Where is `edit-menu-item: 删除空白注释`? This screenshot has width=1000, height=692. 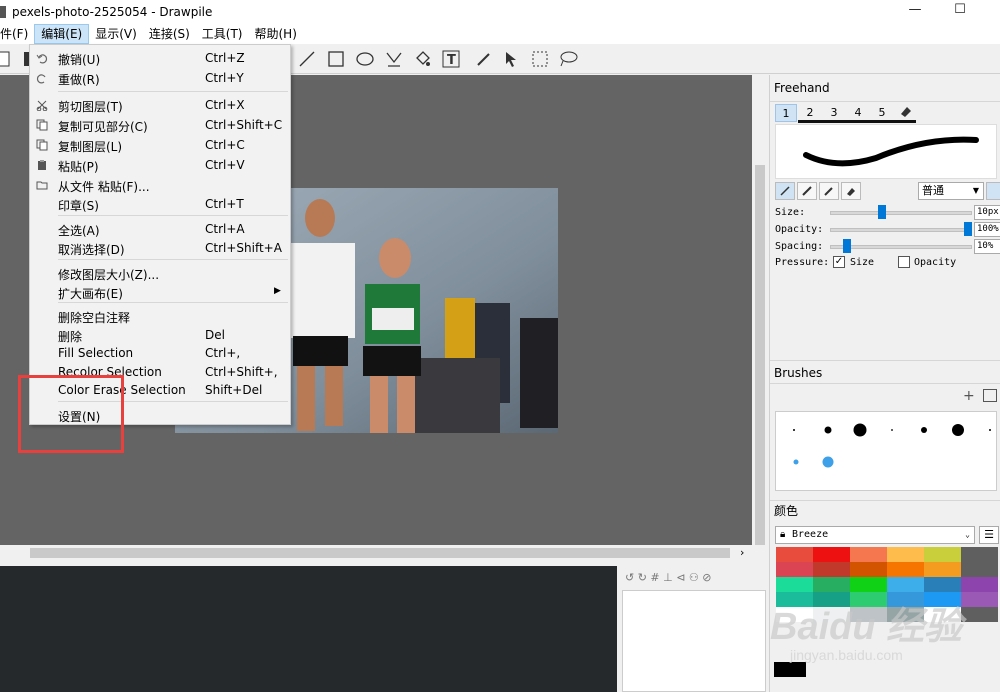
edit-menu-item: 删除空白注释 is located at coordinates (160, 316).